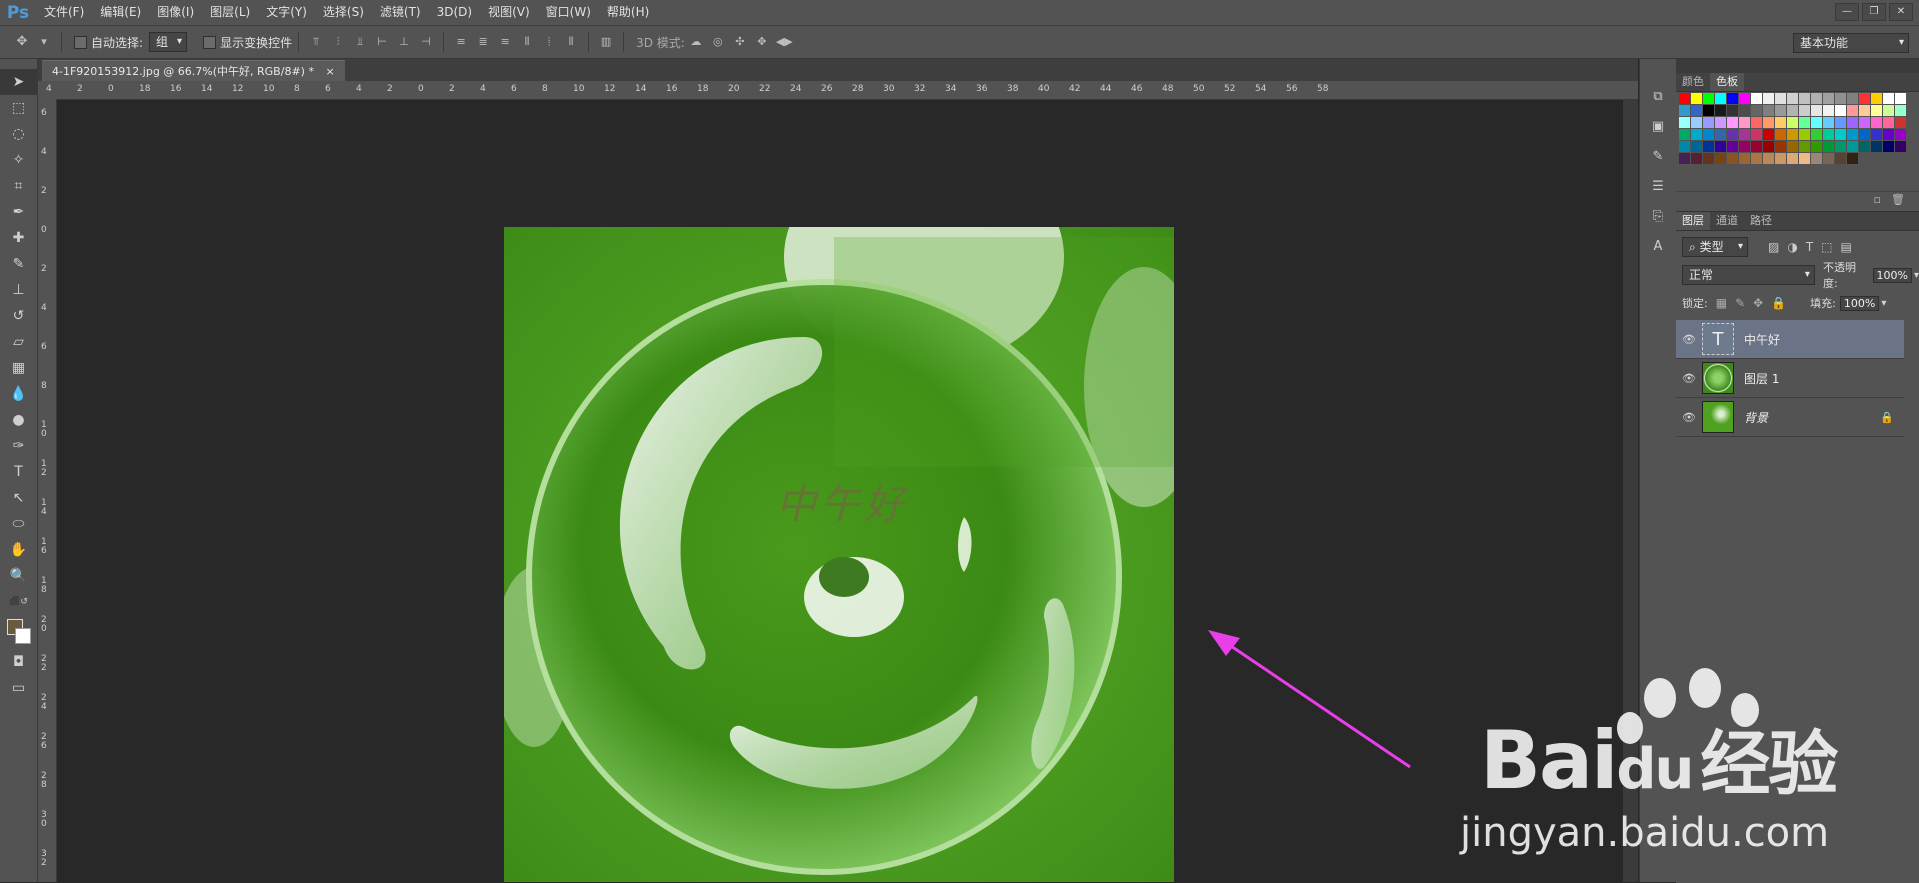 The image size is (1919, 883). What do you see at coordinates (1916, 275) in the screenshot?
I see `opacity-chevron-icon: ▾` at bounding box center [1916, 275].